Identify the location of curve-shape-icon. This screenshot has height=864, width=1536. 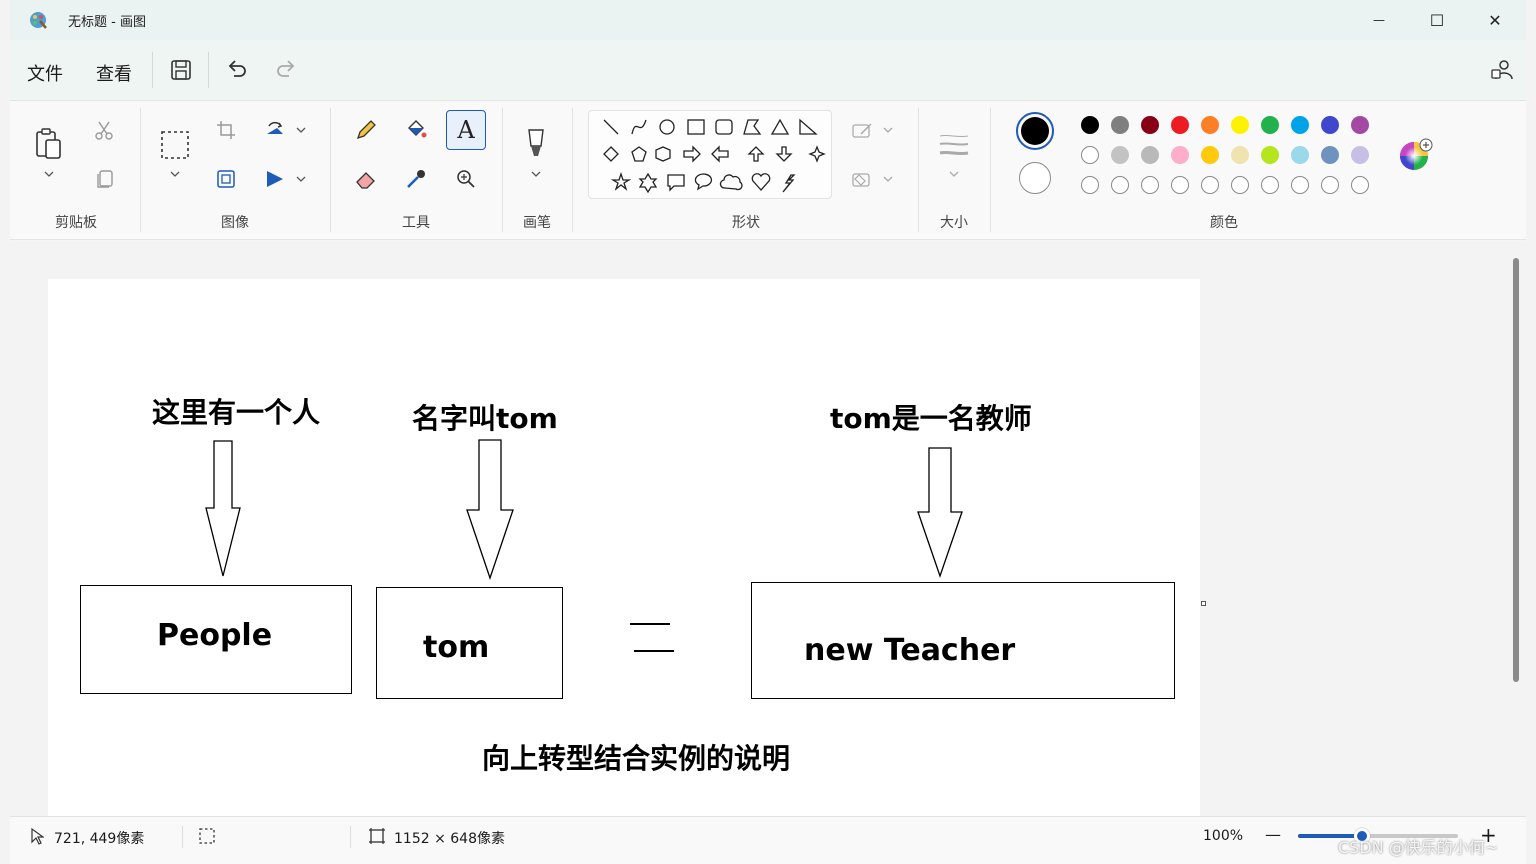
(639, 127).